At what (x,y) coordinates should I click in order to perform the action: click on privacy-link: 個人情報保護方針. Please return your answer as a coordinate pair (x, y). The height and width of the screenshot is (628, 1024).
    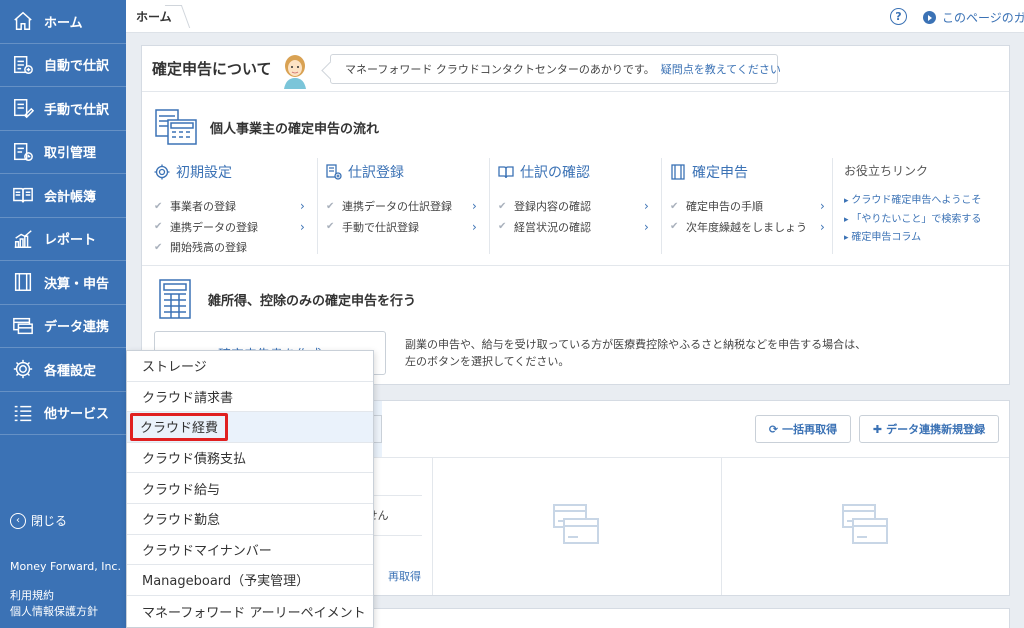
    Looking at the image, I should click on (54, 611).